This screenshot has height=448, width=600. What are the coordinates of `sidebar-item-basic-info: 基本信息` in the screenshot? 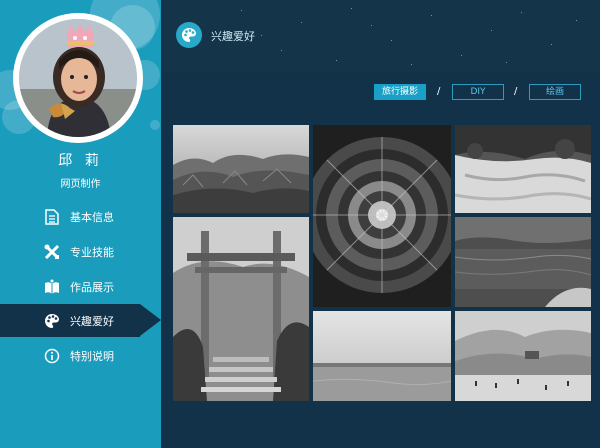 It's located at (80, 216).